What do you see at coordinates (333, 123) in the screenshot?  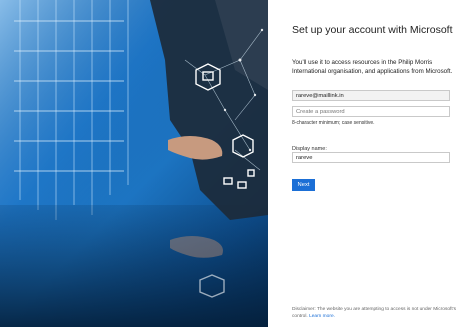 I see `password-hint: 8-character minimum; case sensitive.` at bounding box center [333, 123].